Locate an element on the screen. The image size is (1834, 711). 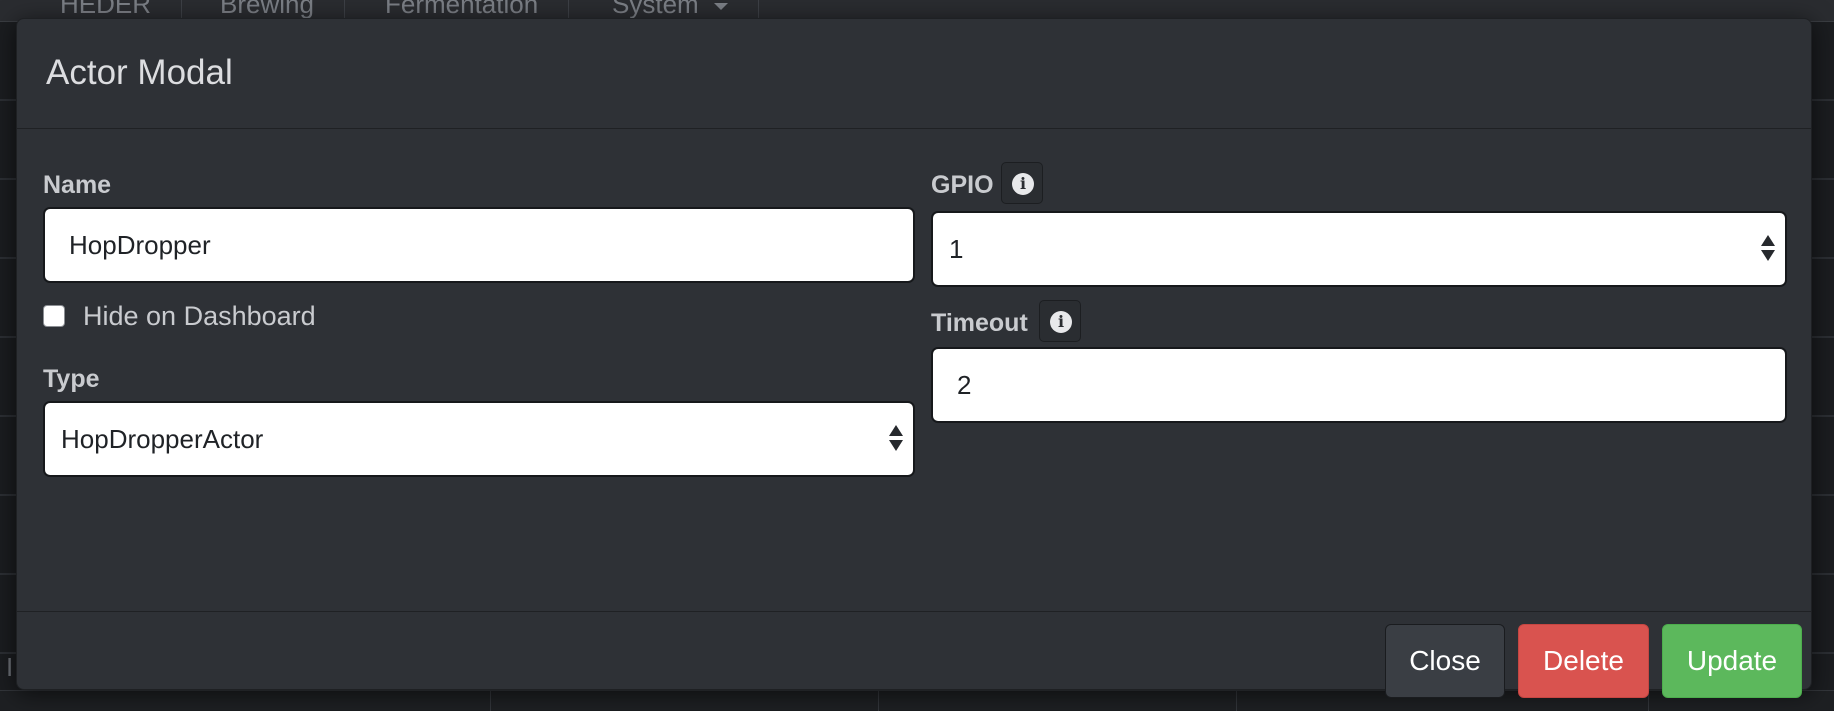
gpio-select: 1 is located at coordinates (1359, 249).